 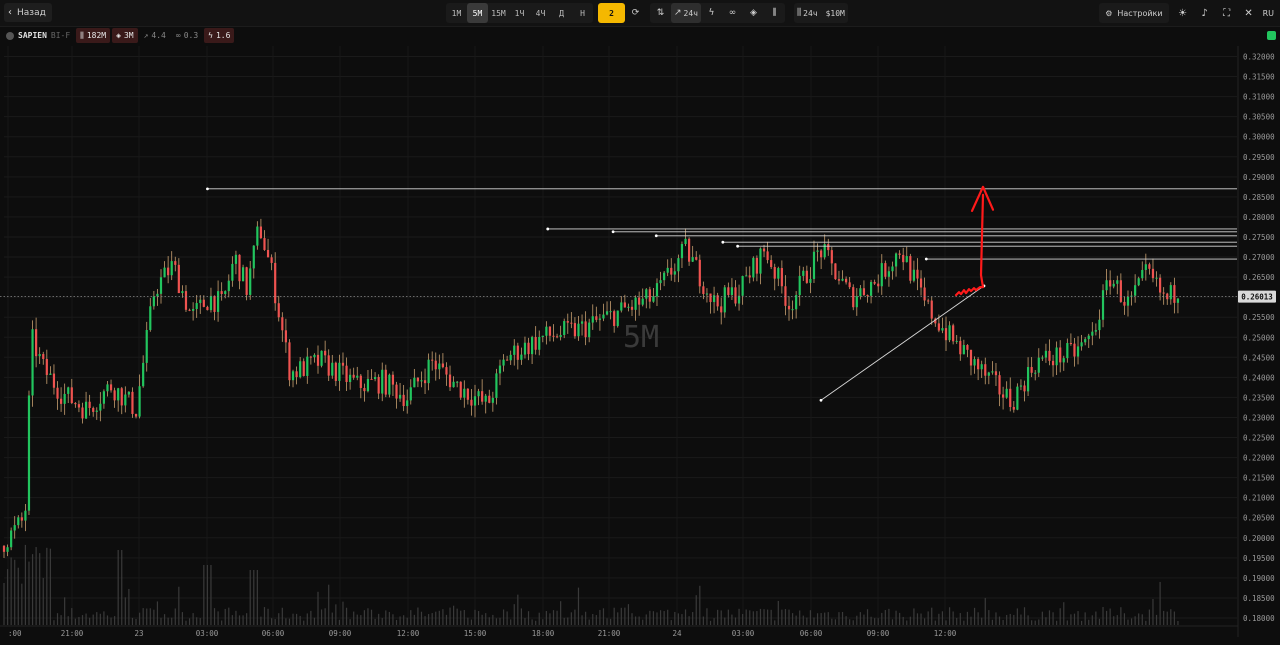 I want to click on current-price-label: 0.26013, so click(x=1257, y=297).